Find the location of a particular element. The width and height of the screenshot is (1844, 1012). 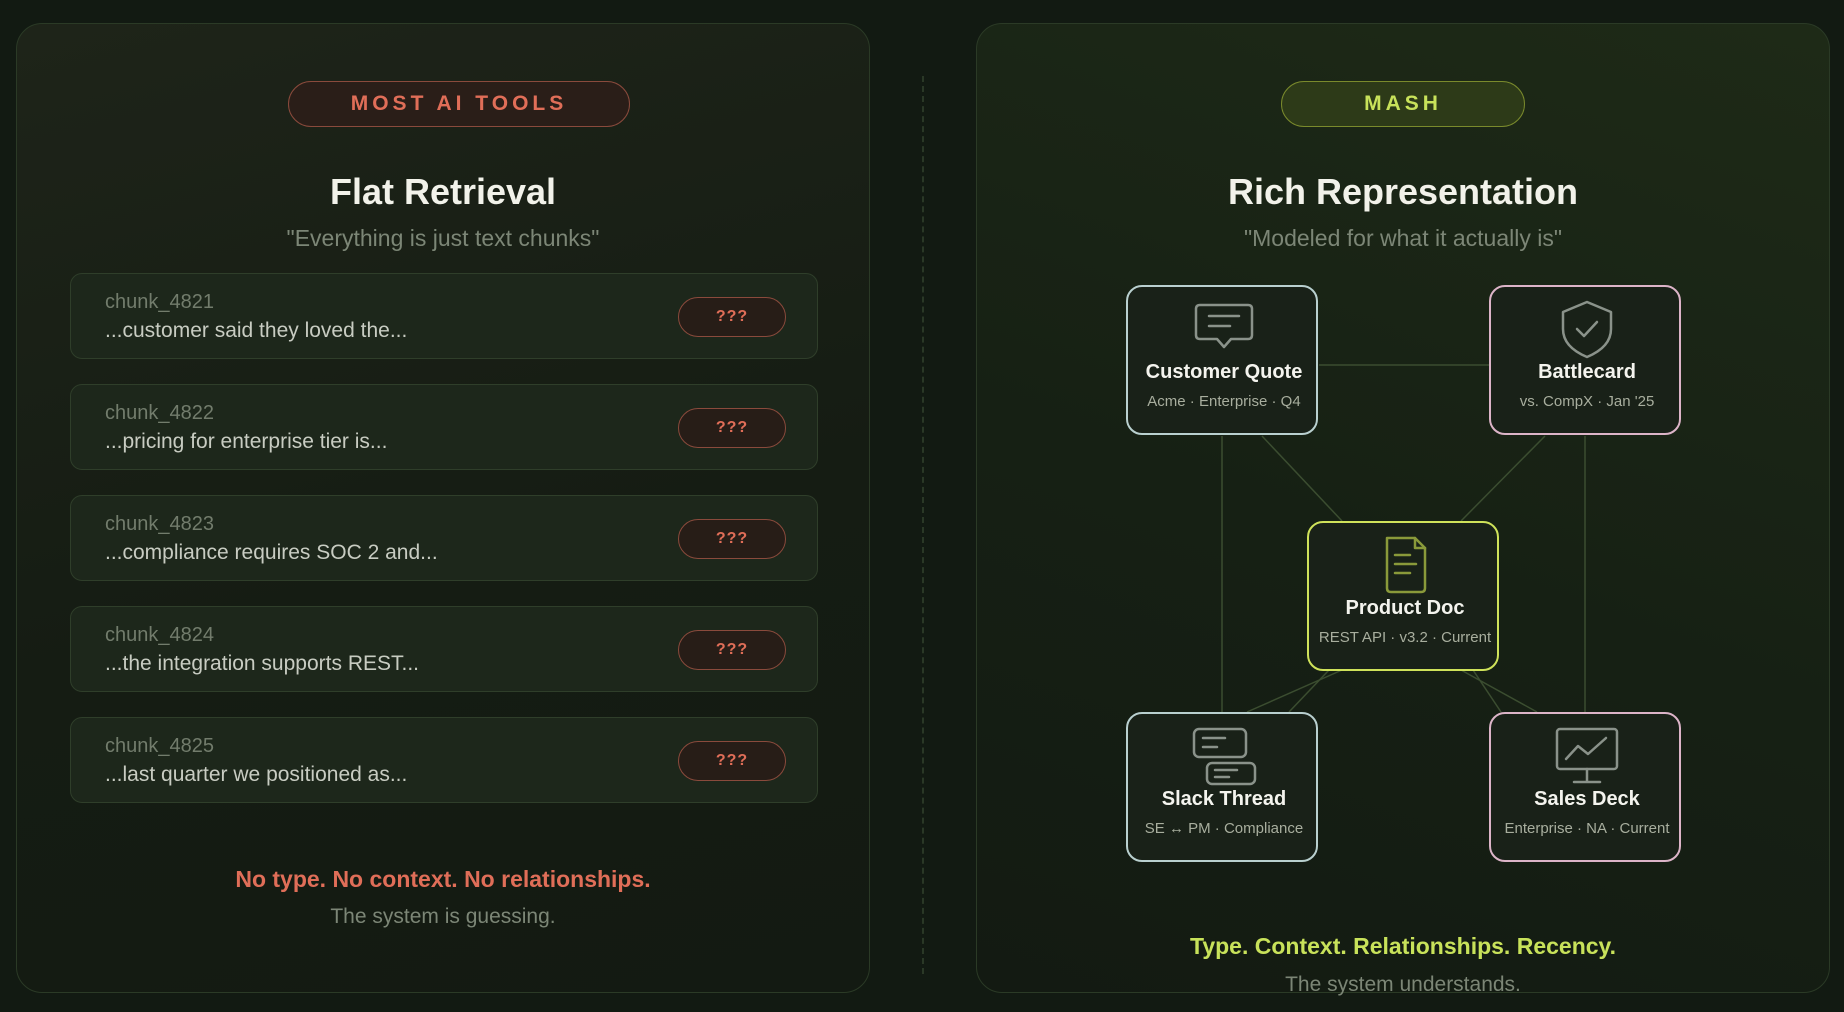

connector-quote-doc is located at coordinates (1302, 478).